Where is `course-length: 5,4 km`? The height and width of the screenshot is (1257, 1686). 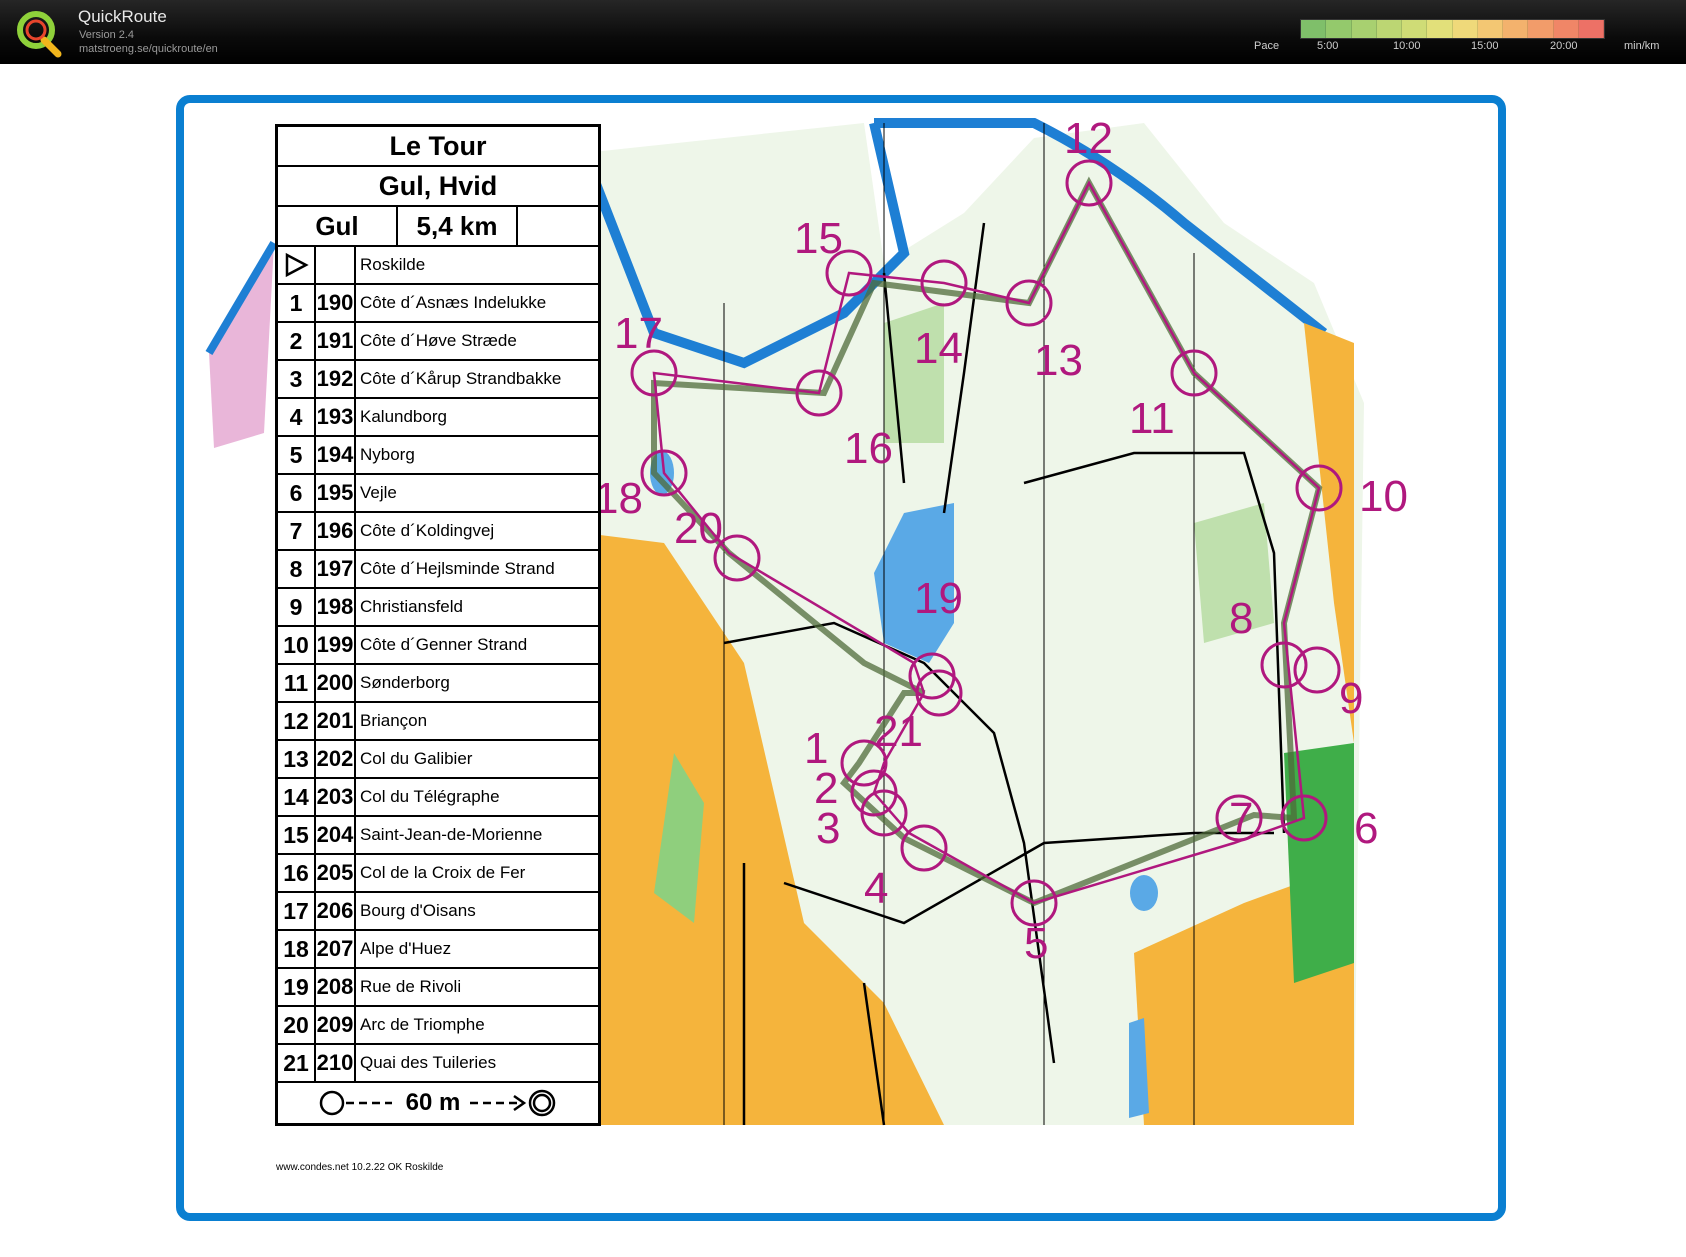
course-length: 5,4 km is located at coordinates (458, 226).